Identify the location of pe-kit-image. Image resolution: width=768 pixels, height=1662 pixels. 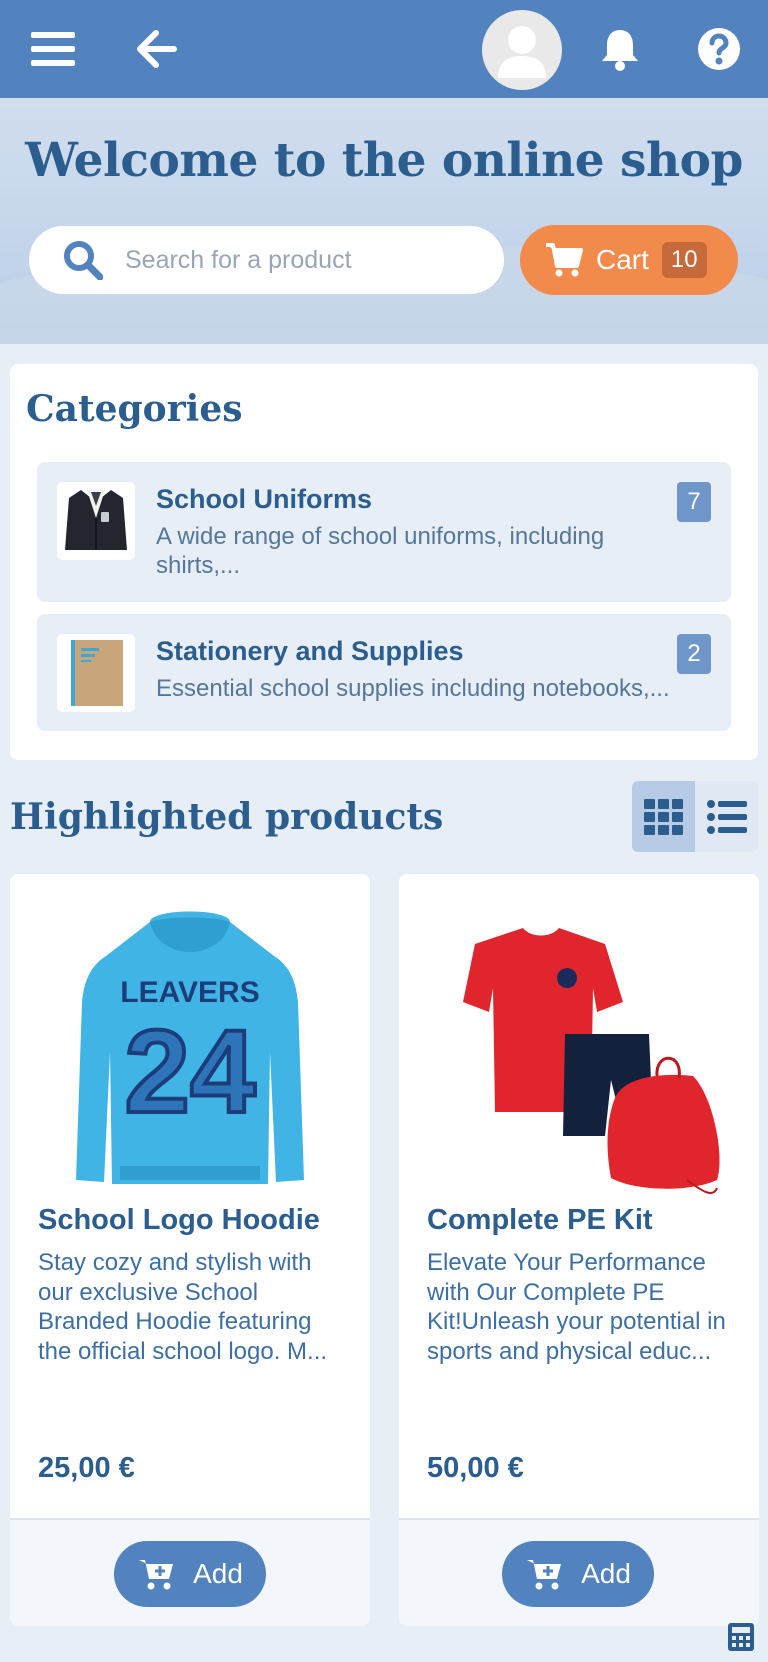
(591, 1061).